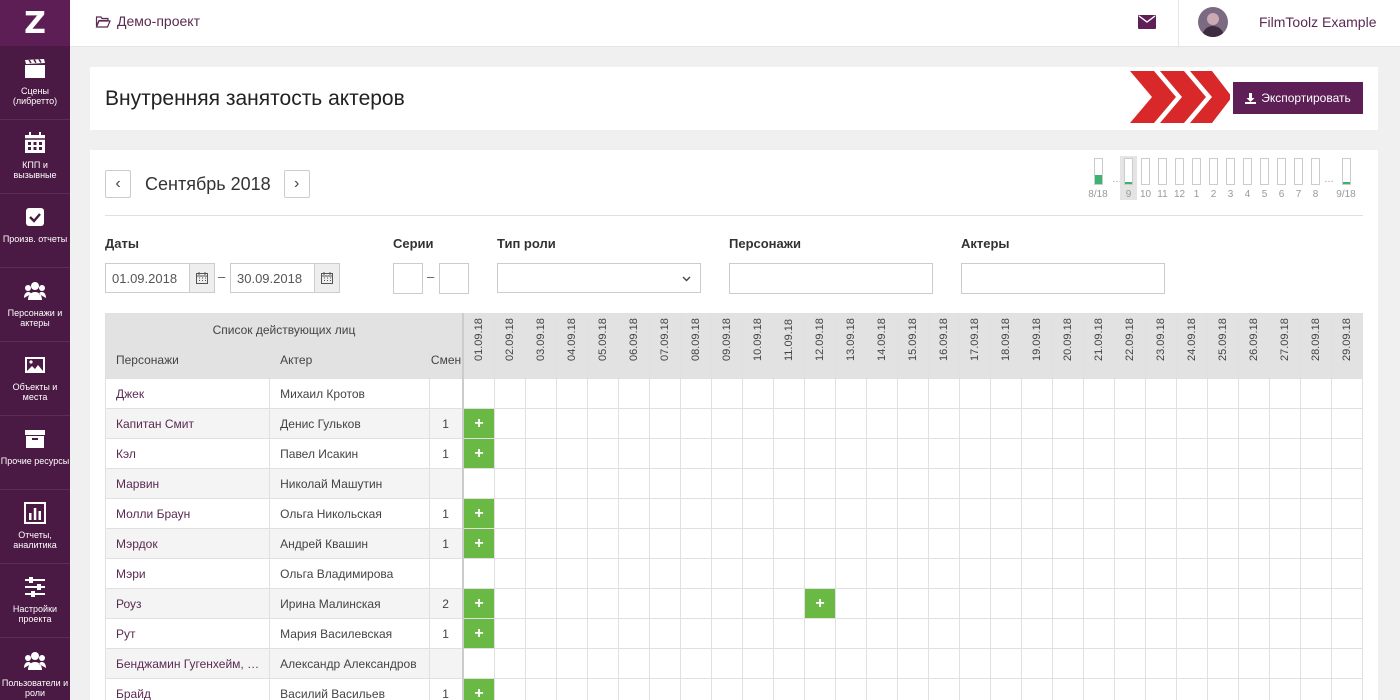 This screenshot has width=1400, height=700. Describe the element at coordinates (35, 453) in the screenshot. I see `sidebar-item-6: Прочие ресурсы` at that location.